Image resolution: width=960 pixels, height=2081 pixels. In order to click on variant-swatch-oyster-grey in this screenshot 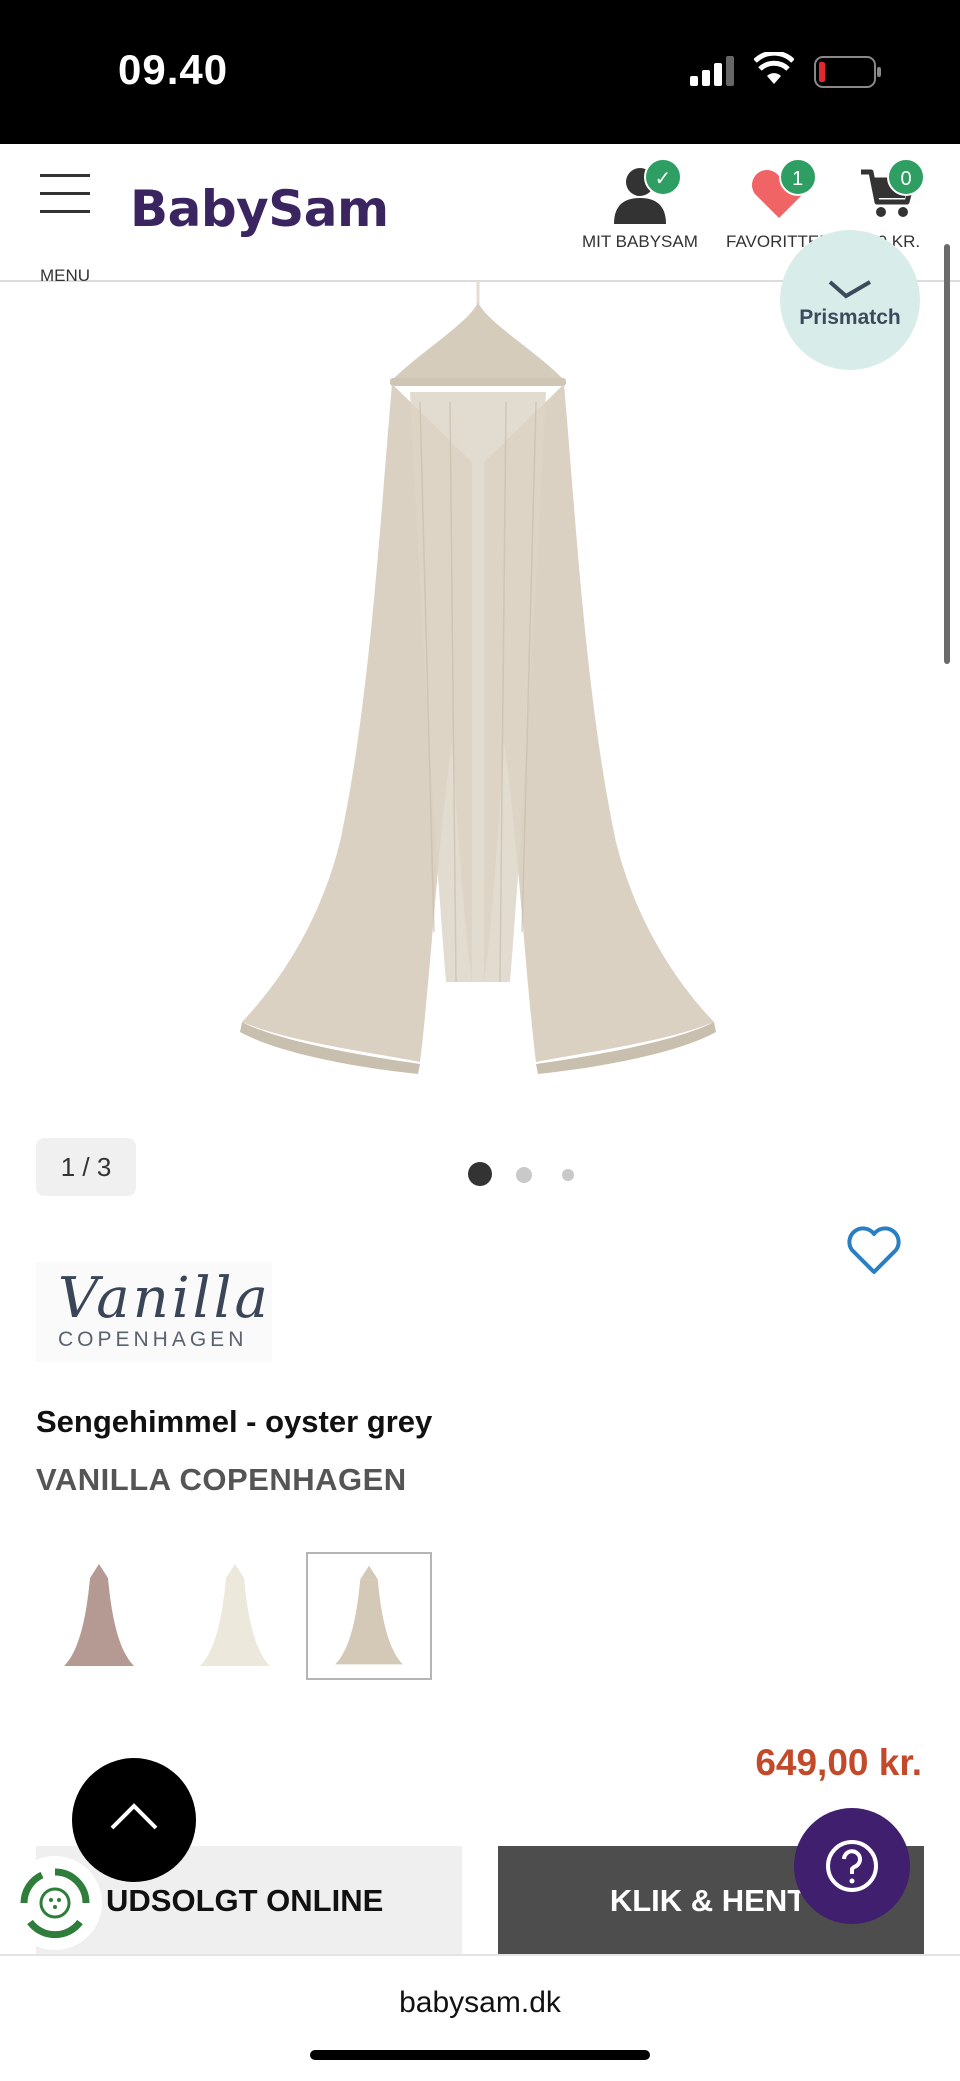, I will do `click(369, 1616)`.